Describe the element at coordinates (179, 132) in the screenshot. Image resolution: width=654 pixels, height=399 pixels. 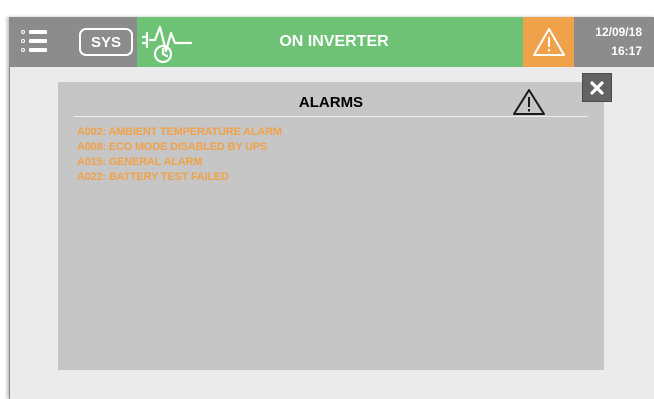
I see `alarm-item: A002: AMBIENT TEMPERATURE ALARM` at that location.